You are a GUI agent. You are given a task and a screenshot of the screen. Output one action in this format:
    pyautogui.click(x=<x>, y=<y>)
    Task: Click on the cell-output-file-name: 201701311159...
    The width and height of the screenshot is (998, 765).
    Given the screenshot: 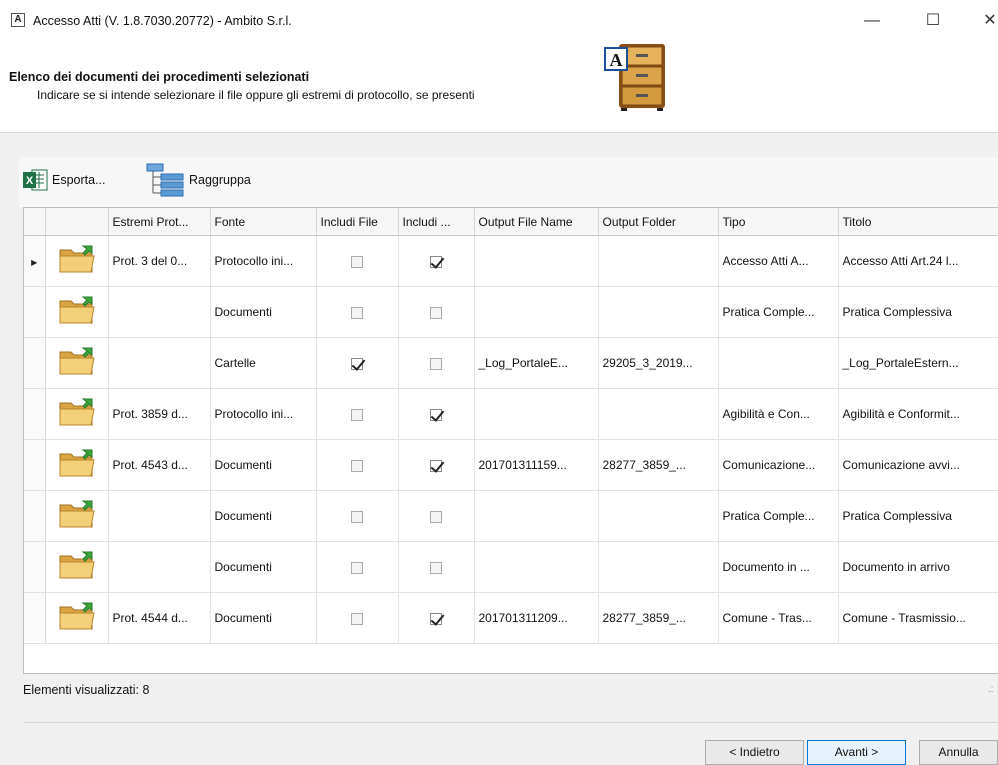 What is the action you would take?
    pyautogui.click(x=536, y=465)
    